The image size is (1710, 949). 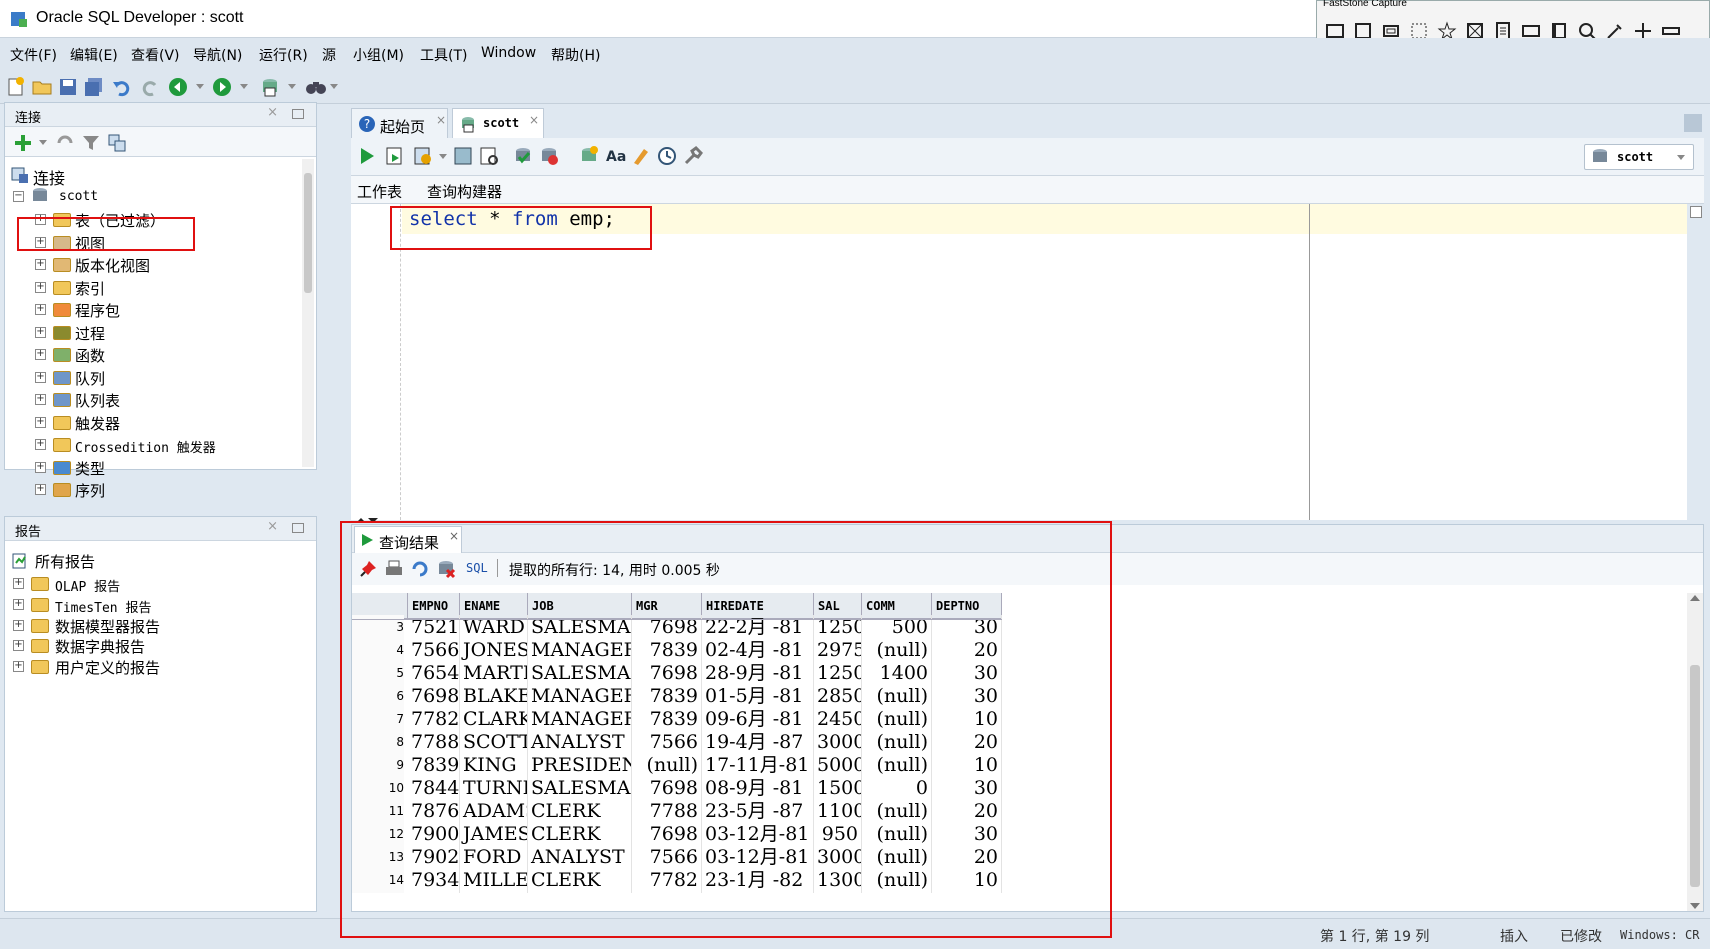 I want to click on editor-scroll-corner, so click(x=1696, y=212).